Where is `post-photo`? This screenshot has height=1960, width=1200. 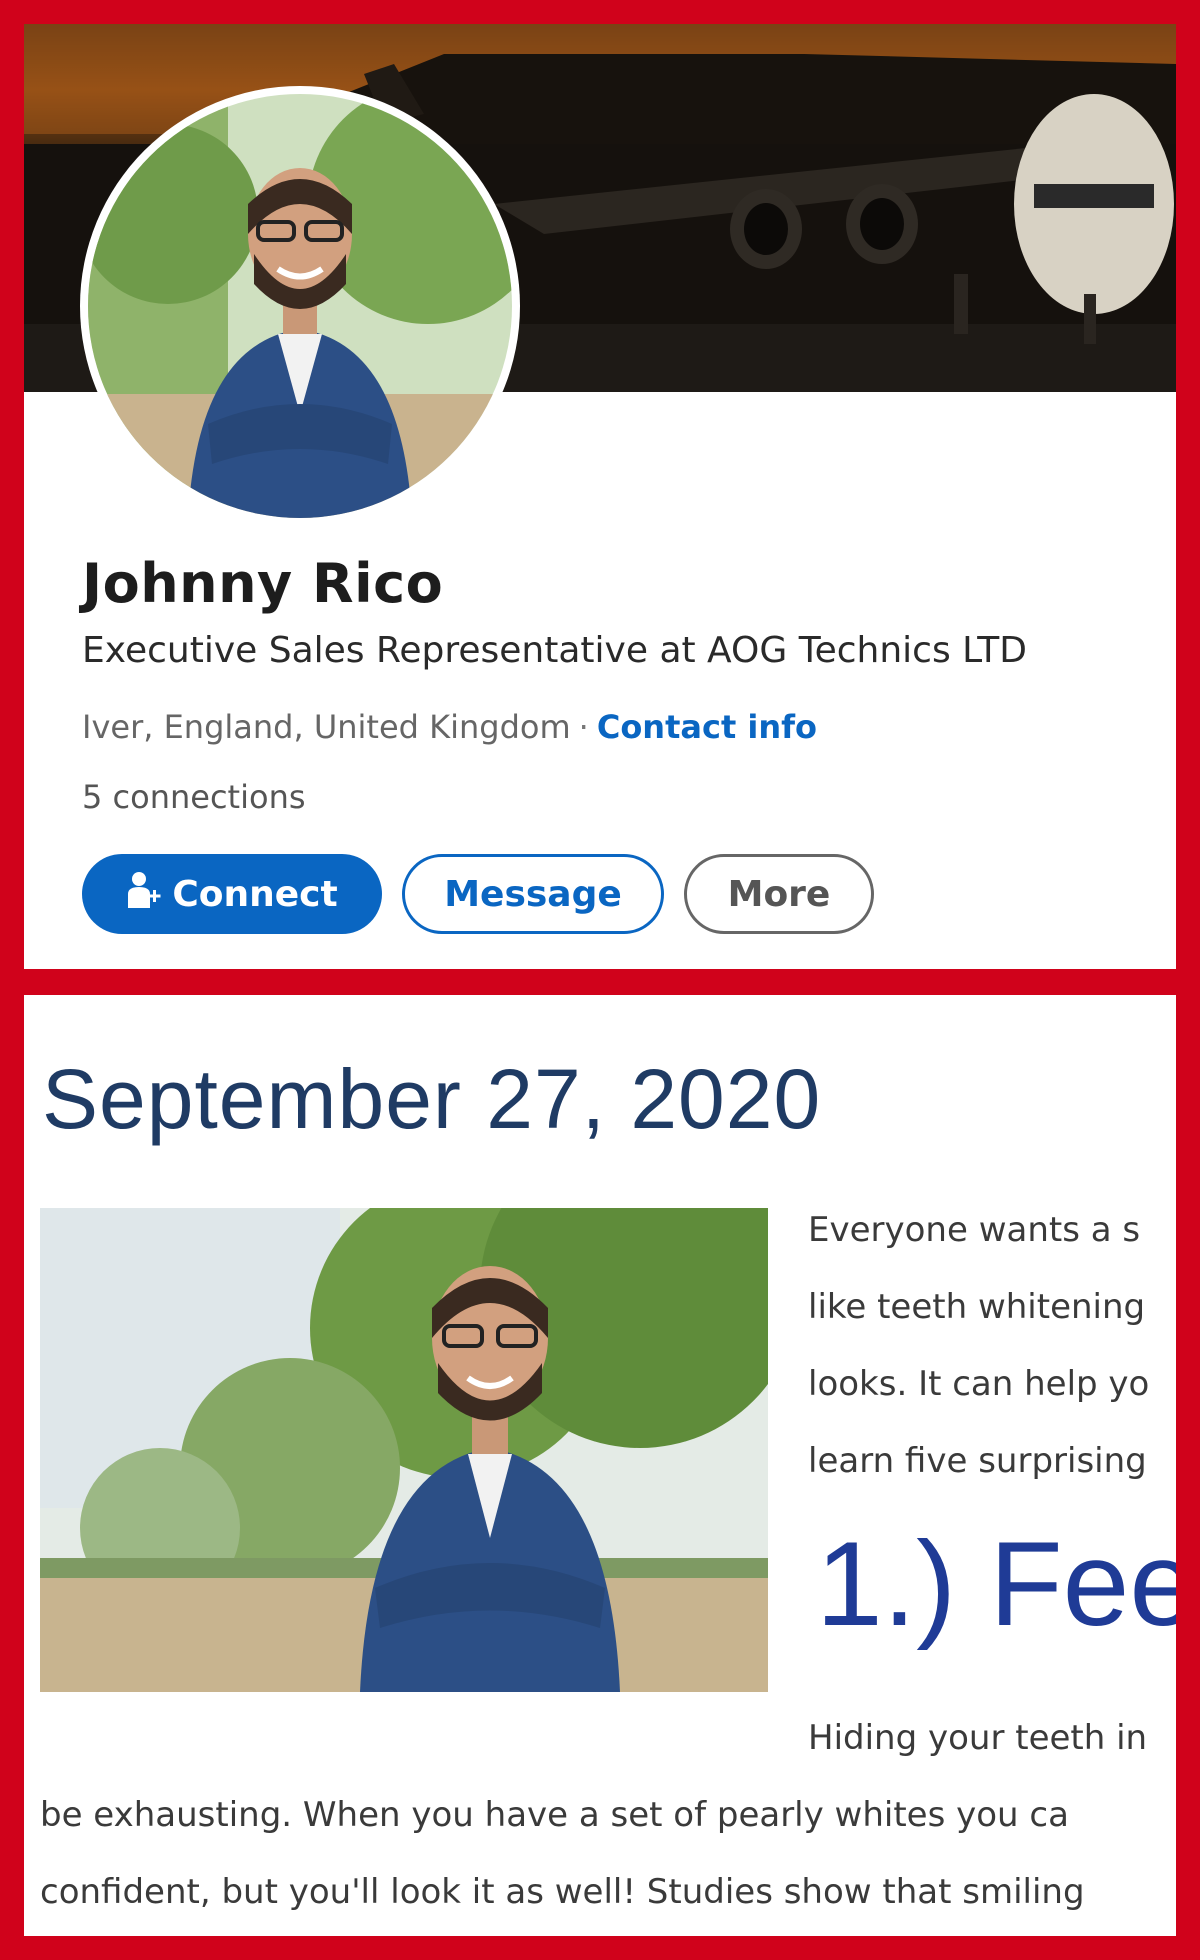
post-photo is located at coordinates (404, 1450).